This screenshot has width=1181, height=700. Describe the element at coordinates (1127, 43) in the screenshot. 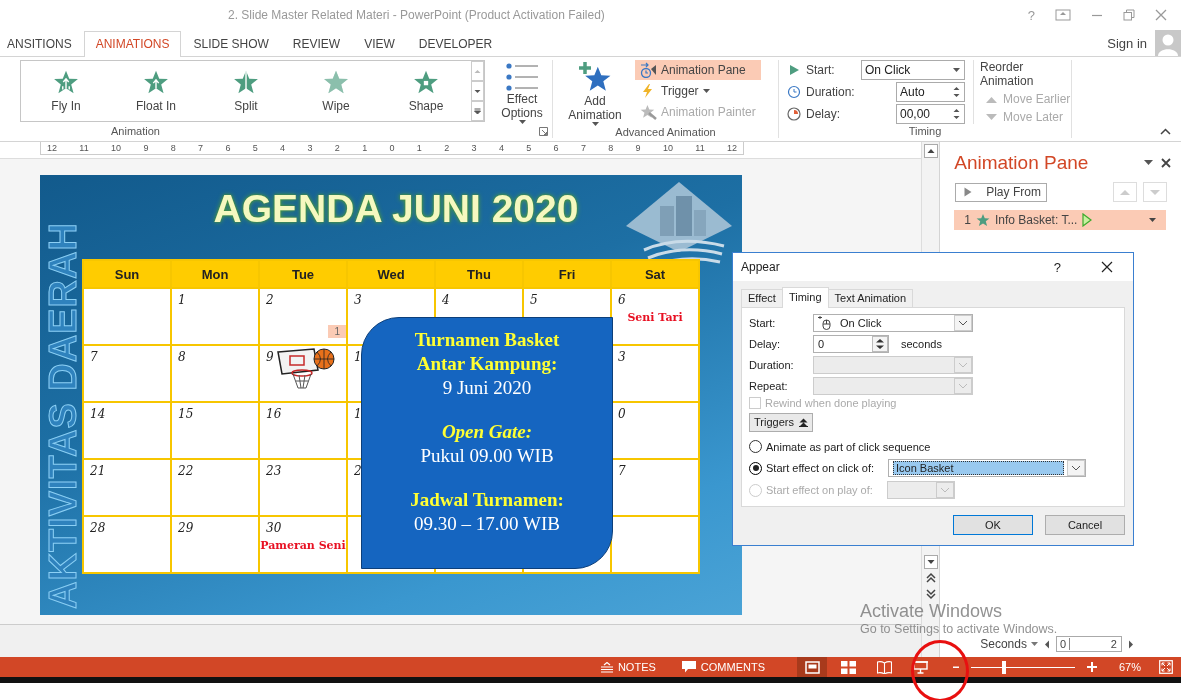

I see `sign-in-link: Sign in` at that location.